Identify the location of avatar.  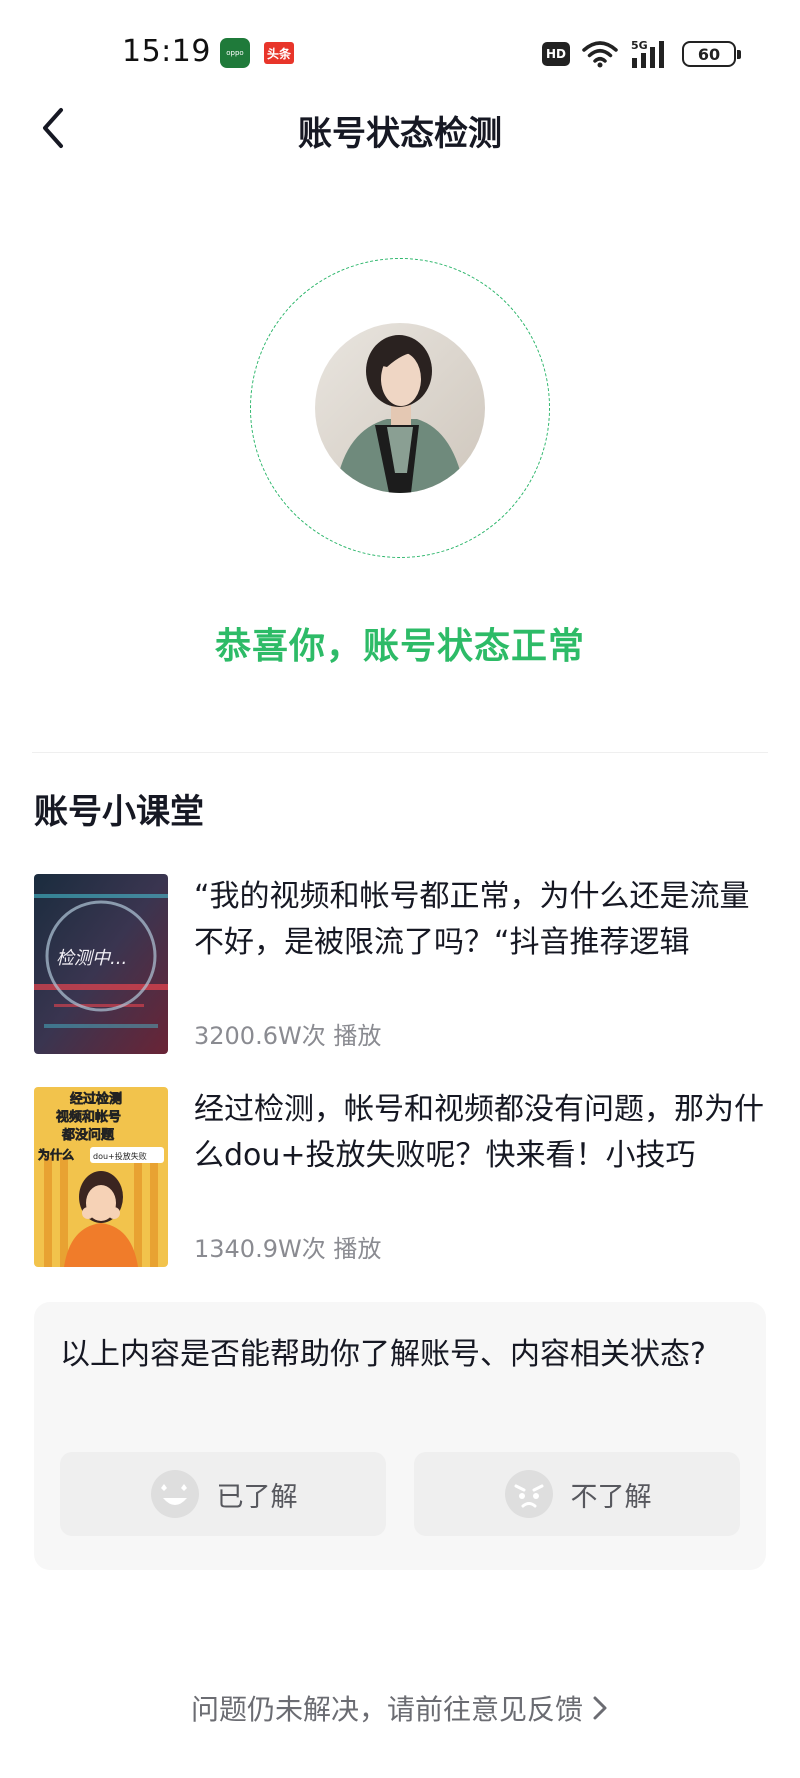
(400, 408).